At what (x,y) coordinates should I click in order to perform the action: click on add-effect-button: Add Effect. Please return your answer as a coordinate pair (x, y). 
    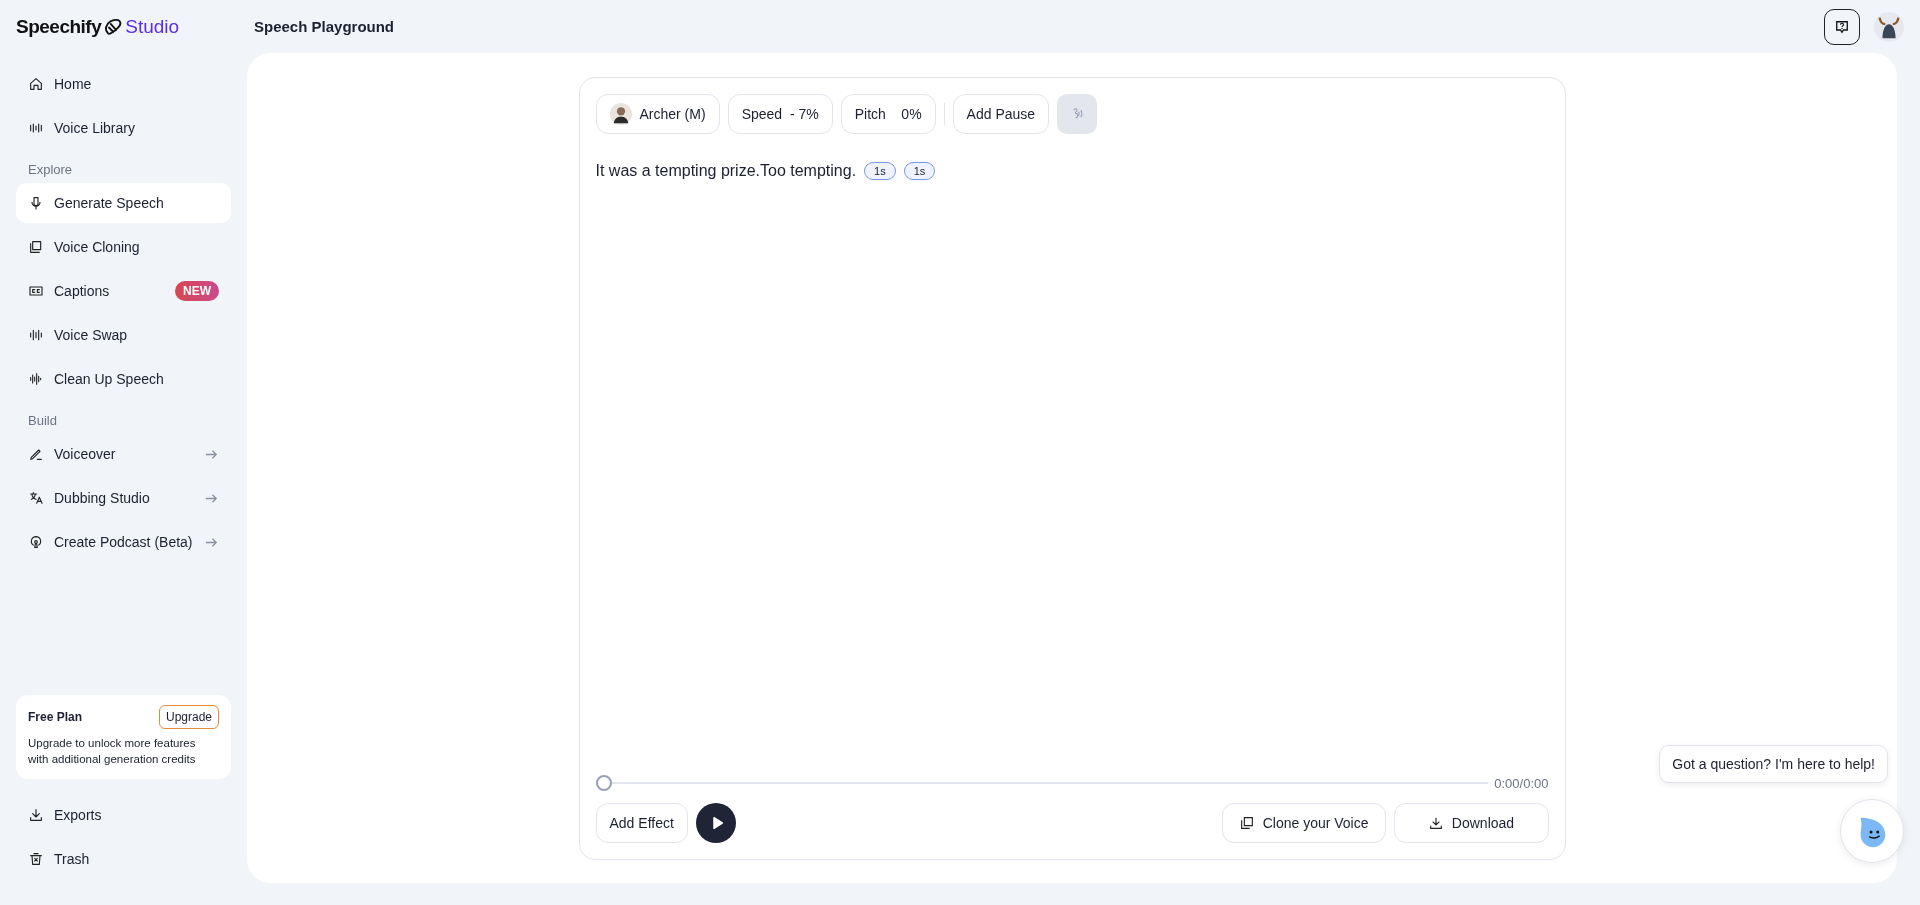
    Looking at the image, I should click on (641, 823).